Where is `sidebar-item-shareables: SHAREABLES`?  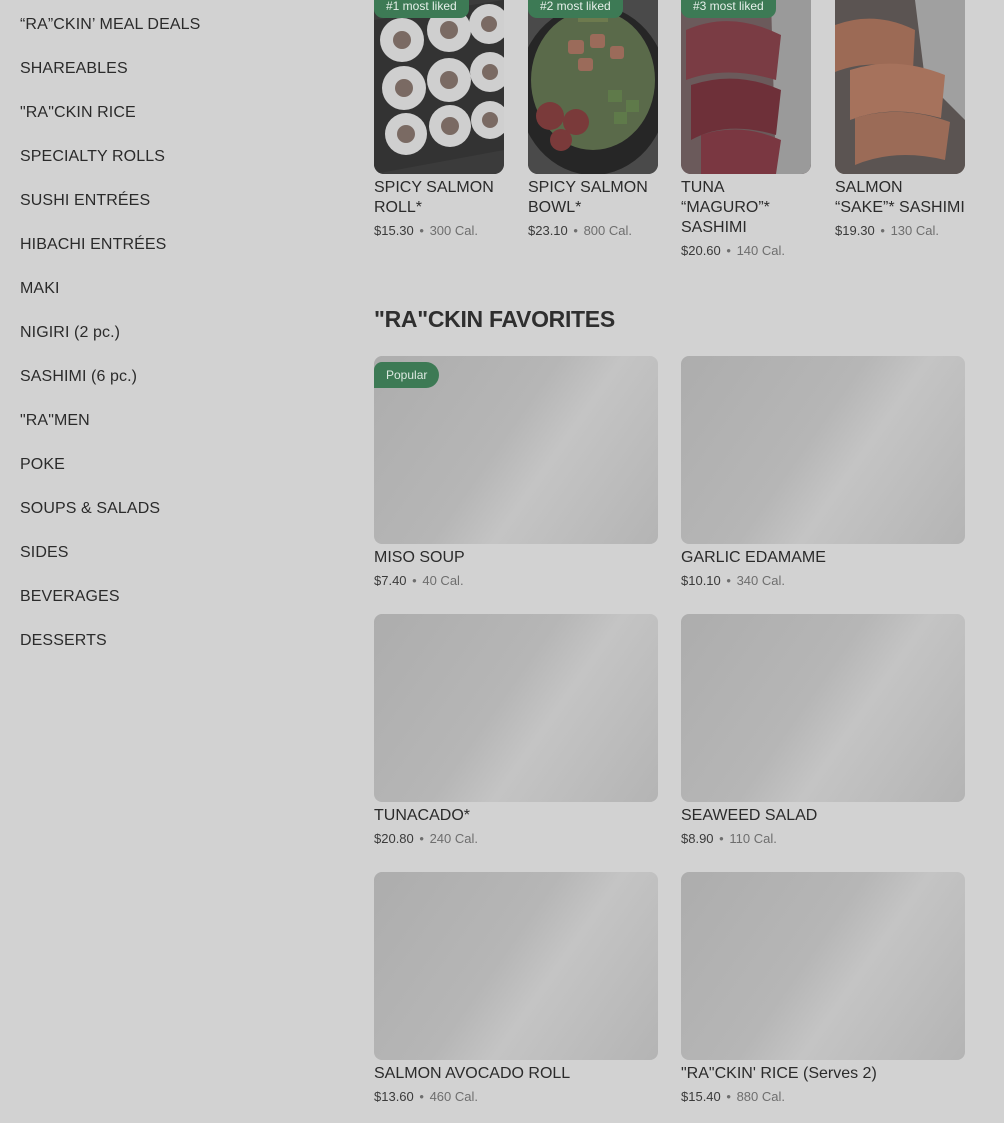 sidebar-item-shareables: SHAREABLES is located at coordinates (170, 66).